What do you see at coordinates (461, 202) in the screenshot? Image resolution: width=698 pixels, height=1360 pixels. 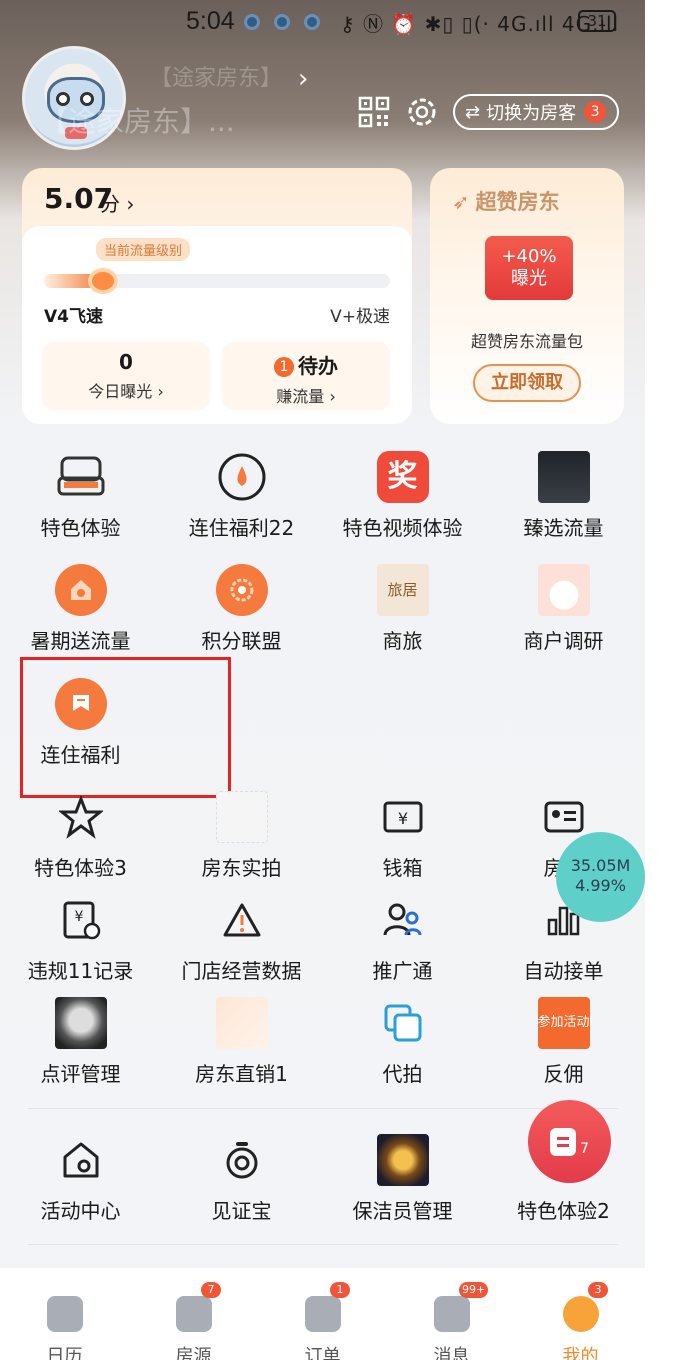 I see `rocket-icon: ➶` at bounding box center [461, 202].